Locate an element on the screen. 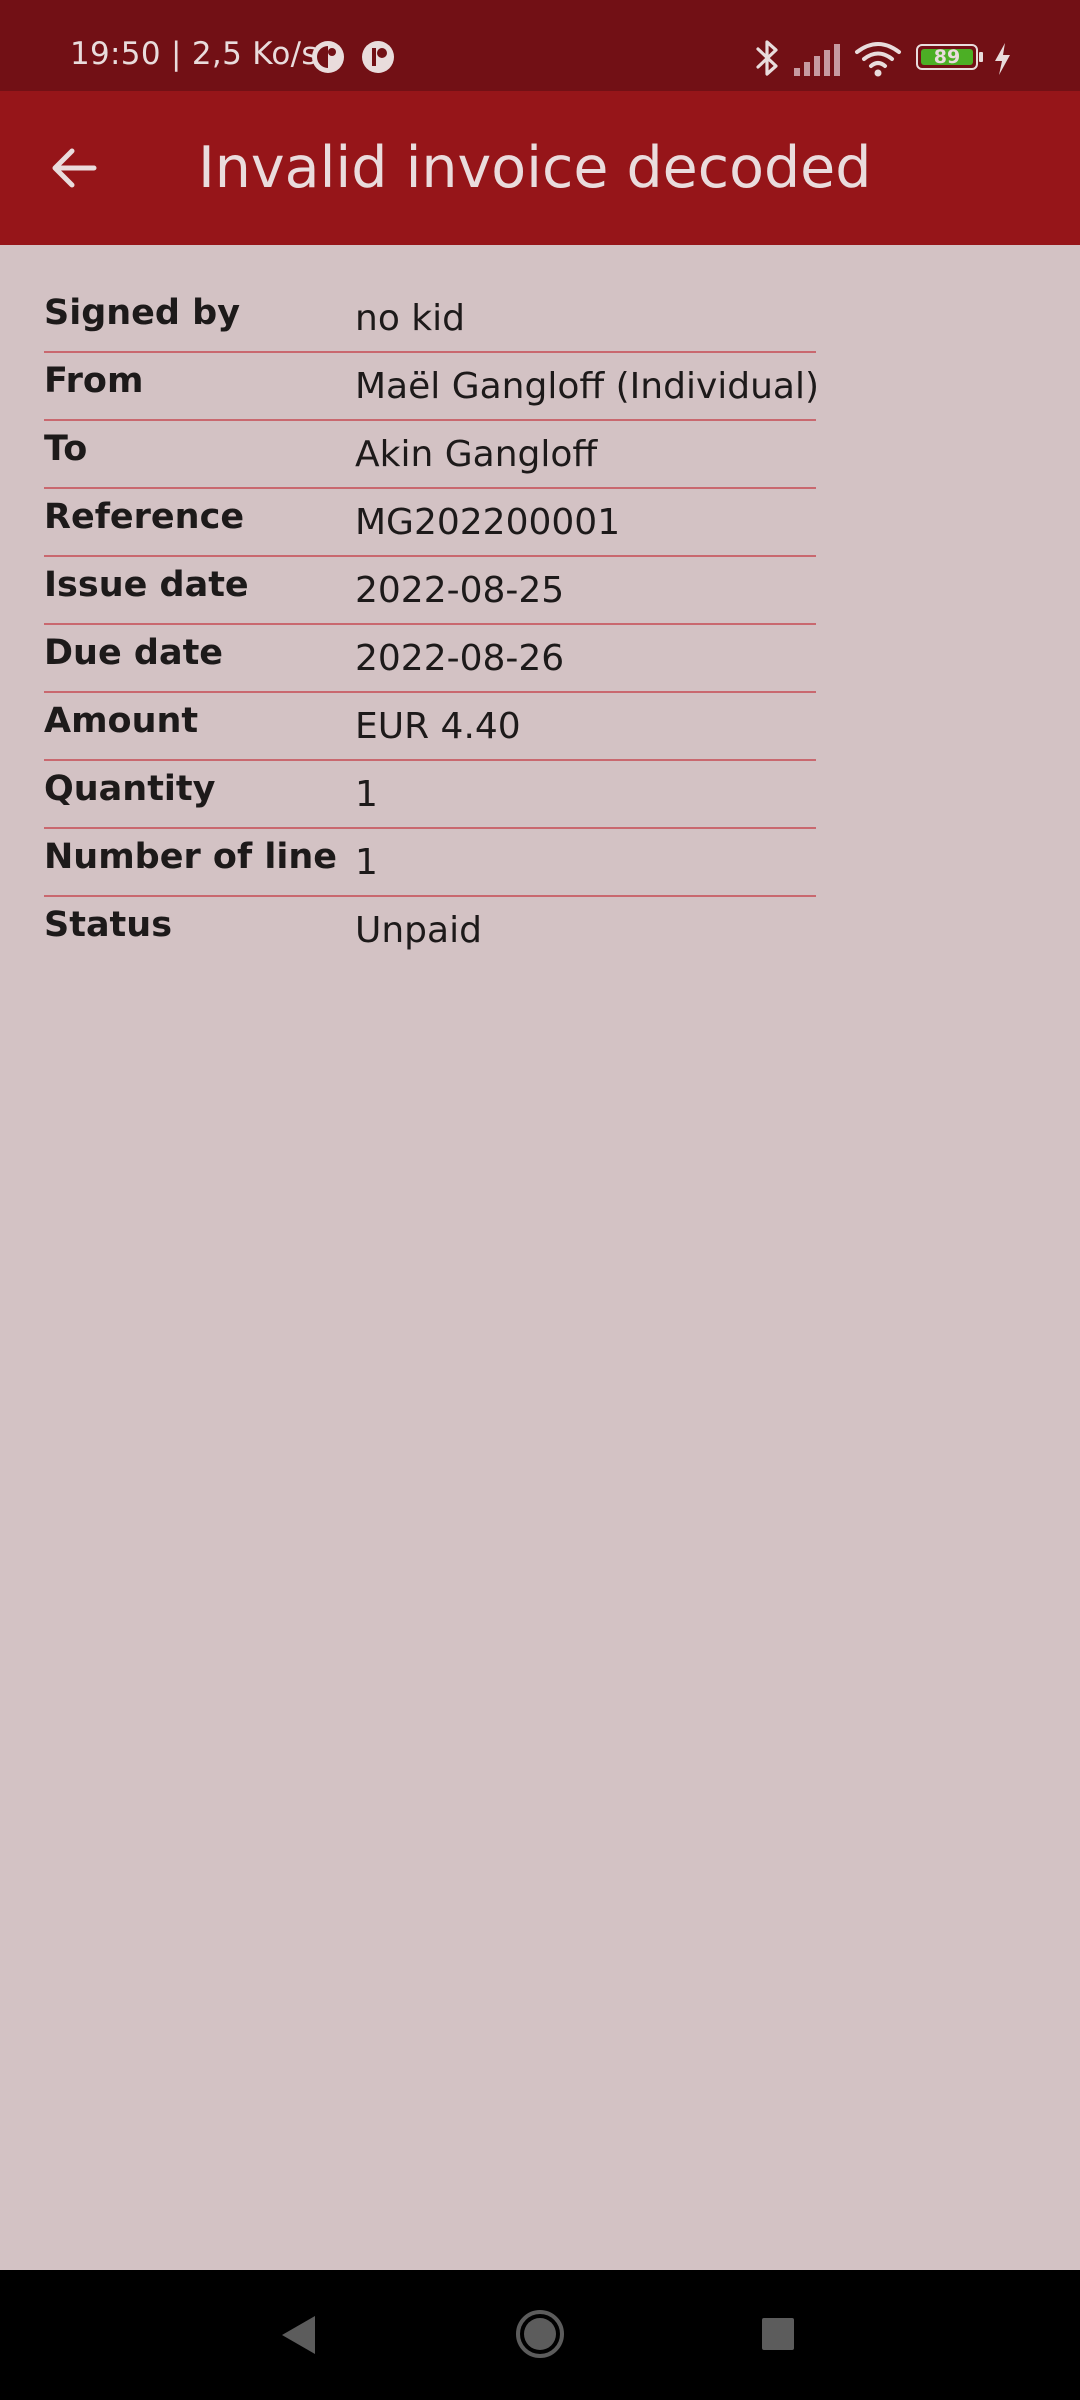 The image size is (1080, 2400). detail-label: Amount is located at coordinates (121, 721).